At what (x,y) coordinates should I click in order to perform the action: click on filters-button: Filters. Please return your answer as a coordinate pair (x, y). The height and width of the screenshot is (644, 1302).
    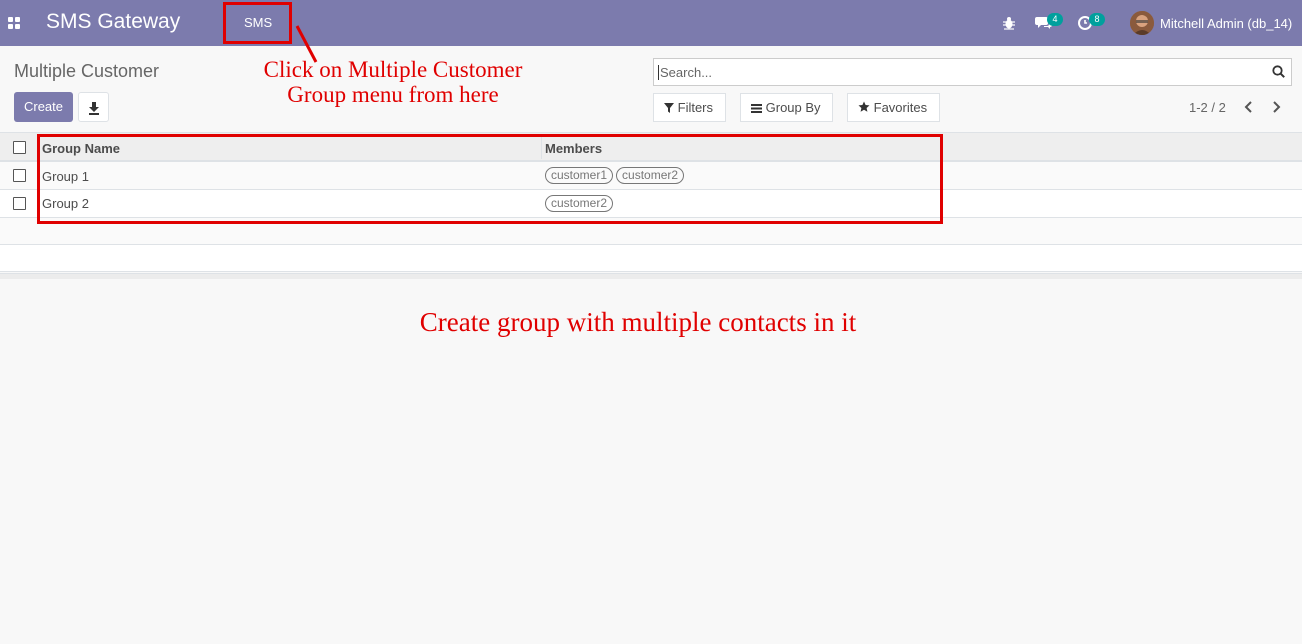
    Looking at the image, I should click on (689, 107).